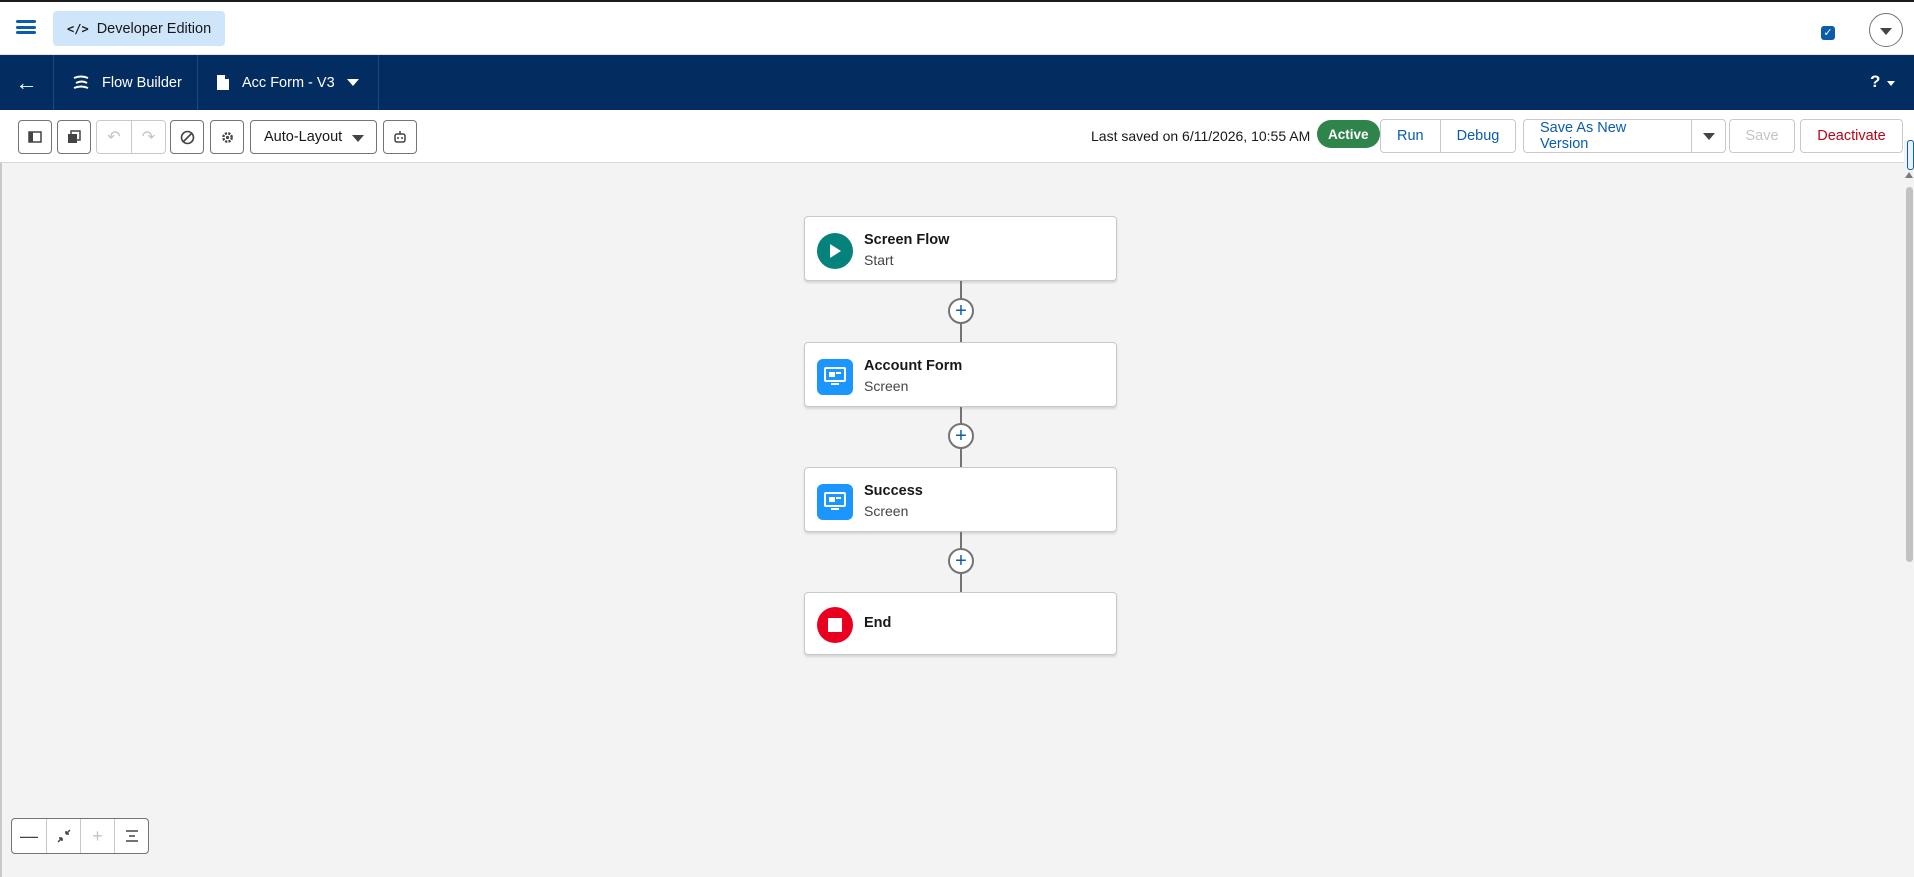 The image size is (1914, 877). I want to click on debug-button: Debug, so click(1477, 136).